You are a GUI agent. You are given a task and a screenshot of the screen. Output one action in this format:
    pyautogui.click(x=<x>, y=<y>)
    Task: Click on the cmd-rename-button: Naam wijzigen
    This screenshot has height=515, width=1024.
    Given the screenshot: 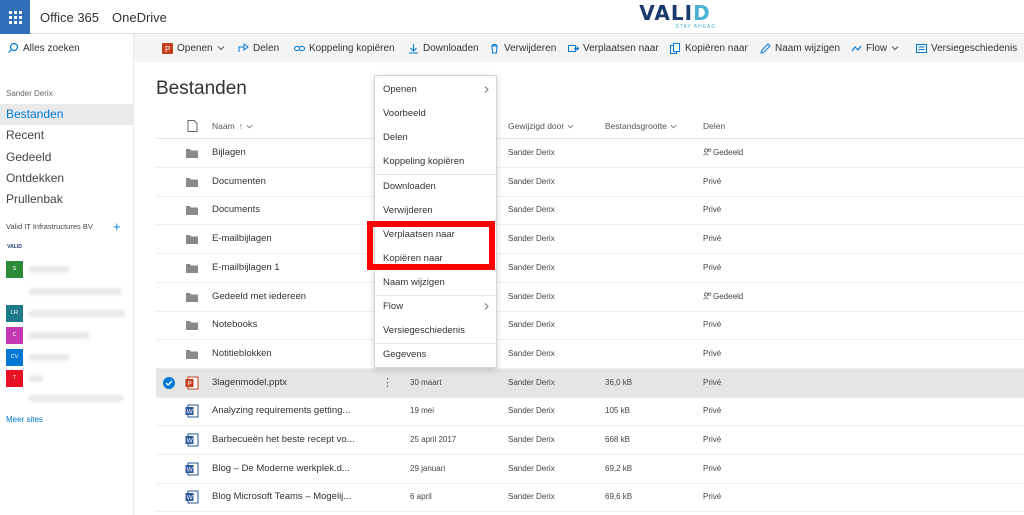 What is the action you would take?
    pyautogui.click(x=800, y=48)
    